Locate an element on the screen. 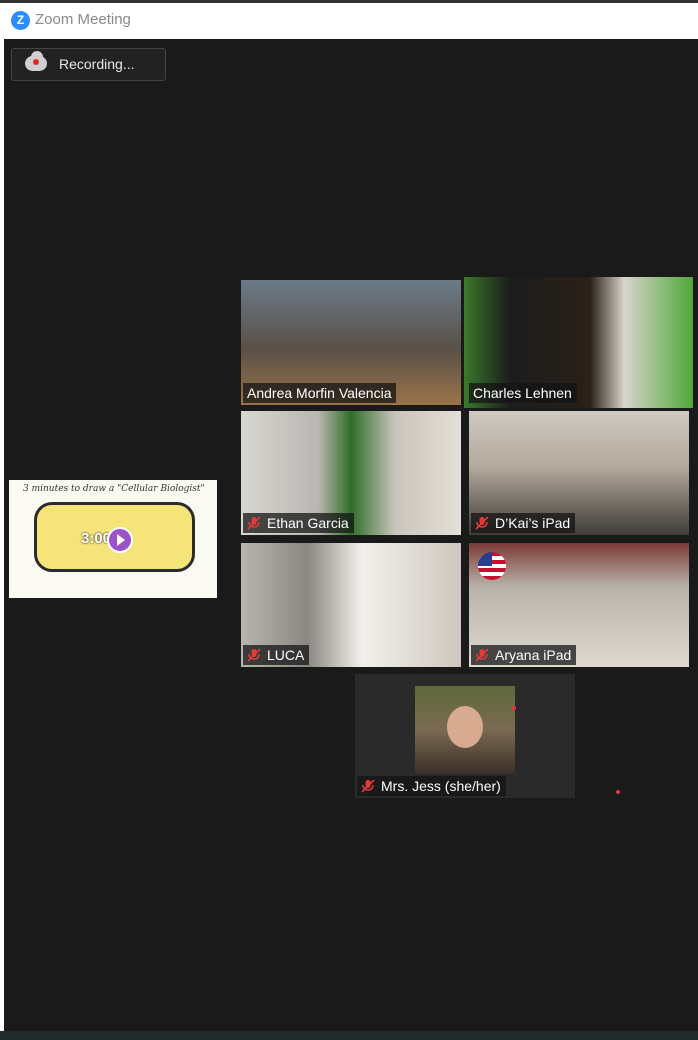  participant-name: LUCA is located at coordinates (276, 655).